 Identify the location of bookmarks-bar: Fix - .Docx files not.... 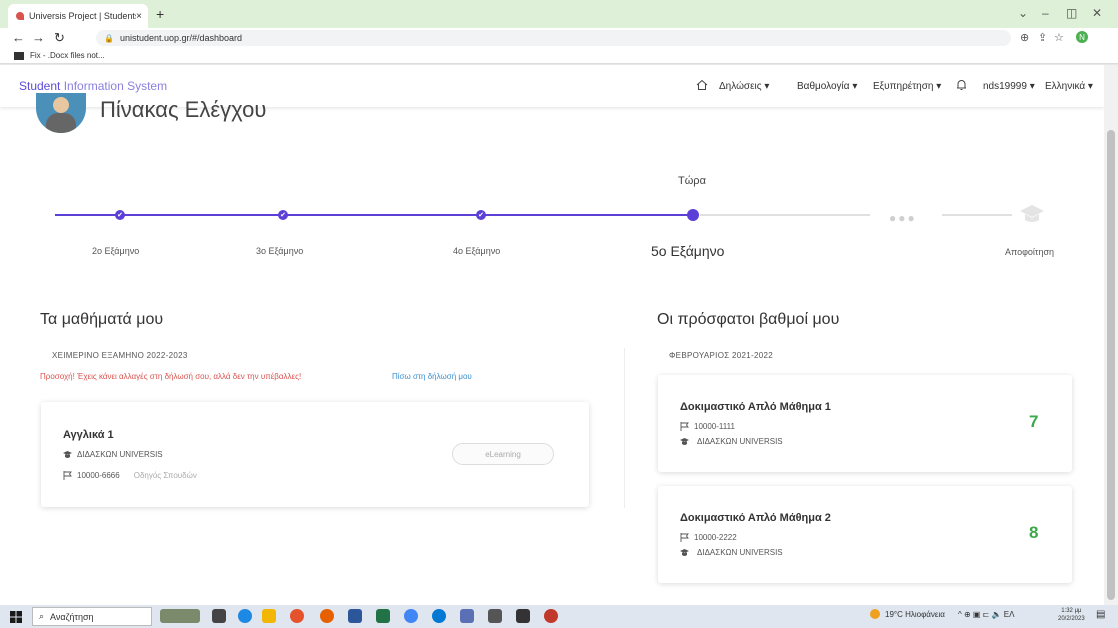
(559, 56).